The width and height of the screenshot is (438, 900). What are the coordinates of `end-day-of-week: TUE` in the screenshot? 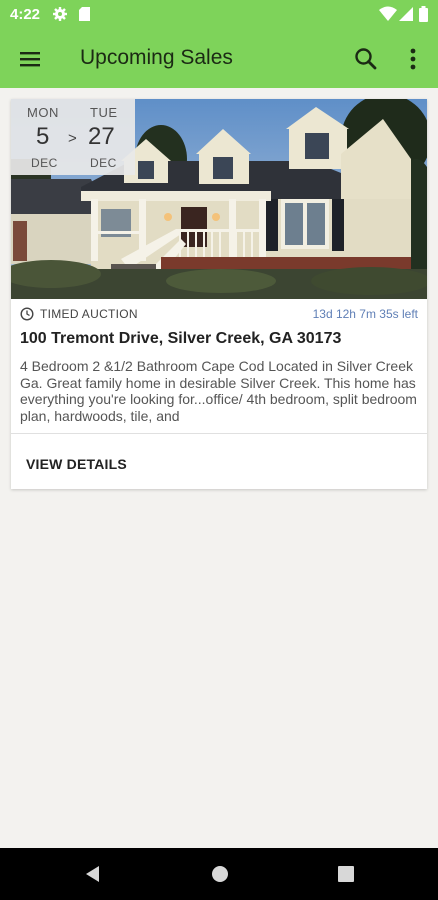 It's located at (104, 112).